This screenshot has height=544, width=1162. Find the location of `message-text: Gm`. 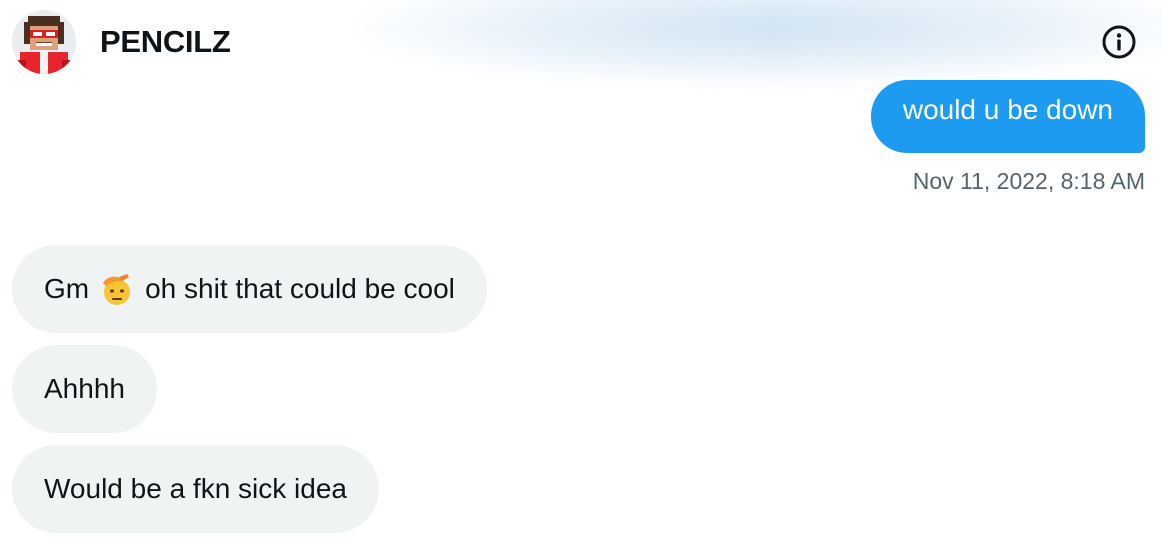

message-text: Gm is located at coordinates (67, 288).